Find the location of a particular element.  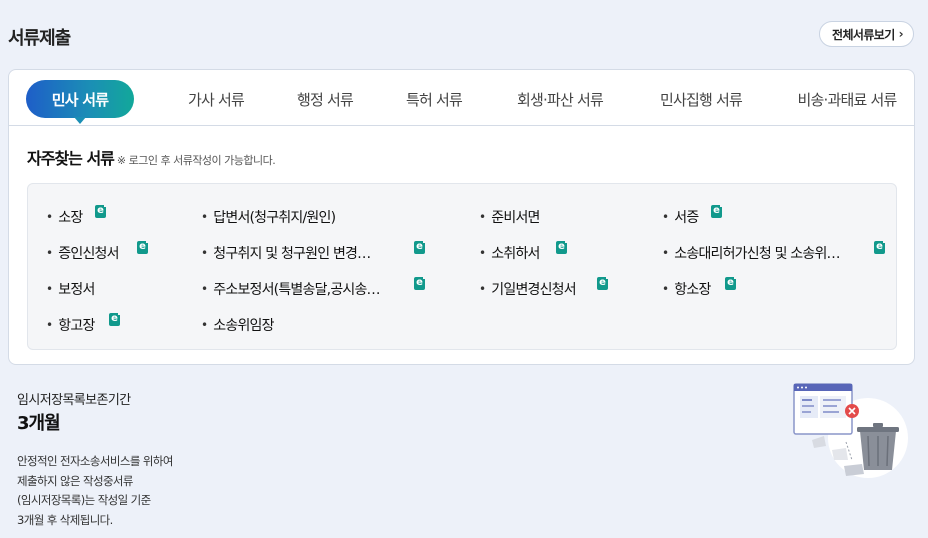

frequent-docs-title: 자주찾는 서류 is located at coordinates (71, 158).